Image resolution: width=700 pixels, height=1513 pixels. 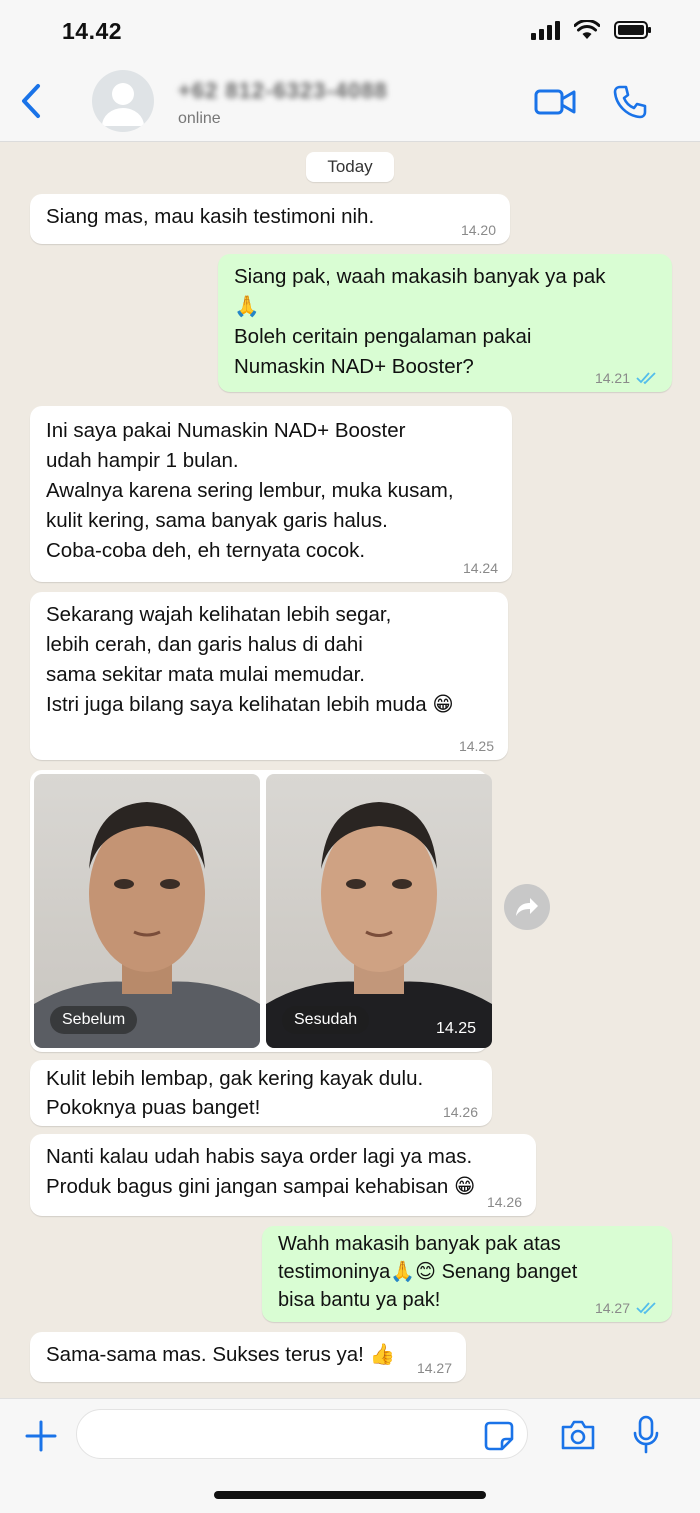 I want to click on message-text: Sama-sama mas. Sukses terus ya! 👍, so click(x=221, y=1354).